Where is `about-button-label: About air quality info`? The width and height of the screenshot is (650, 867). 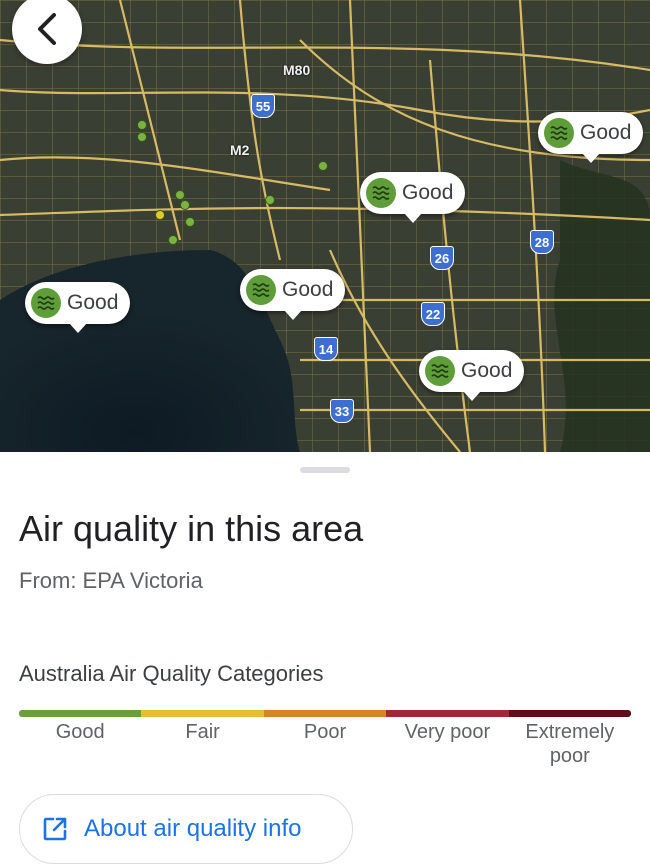
about-button-label: About air quality info is located at coordinates (193, 828).